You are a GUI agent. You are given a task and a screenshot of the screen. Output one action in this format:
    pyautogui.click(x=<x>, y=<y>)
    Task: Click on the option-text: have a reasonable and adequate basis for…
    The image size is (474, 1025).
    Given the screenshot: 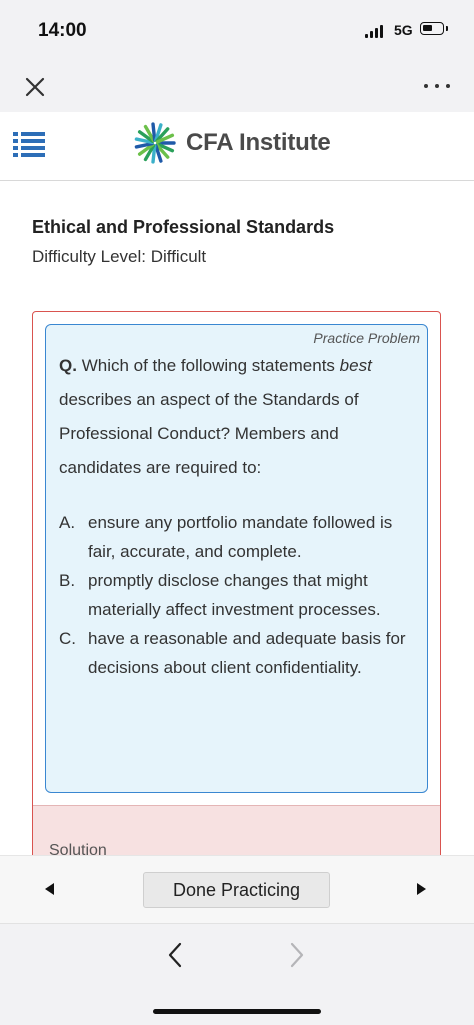 What is the action you would take?
    pyautogui.click(x=247, y=653)
    